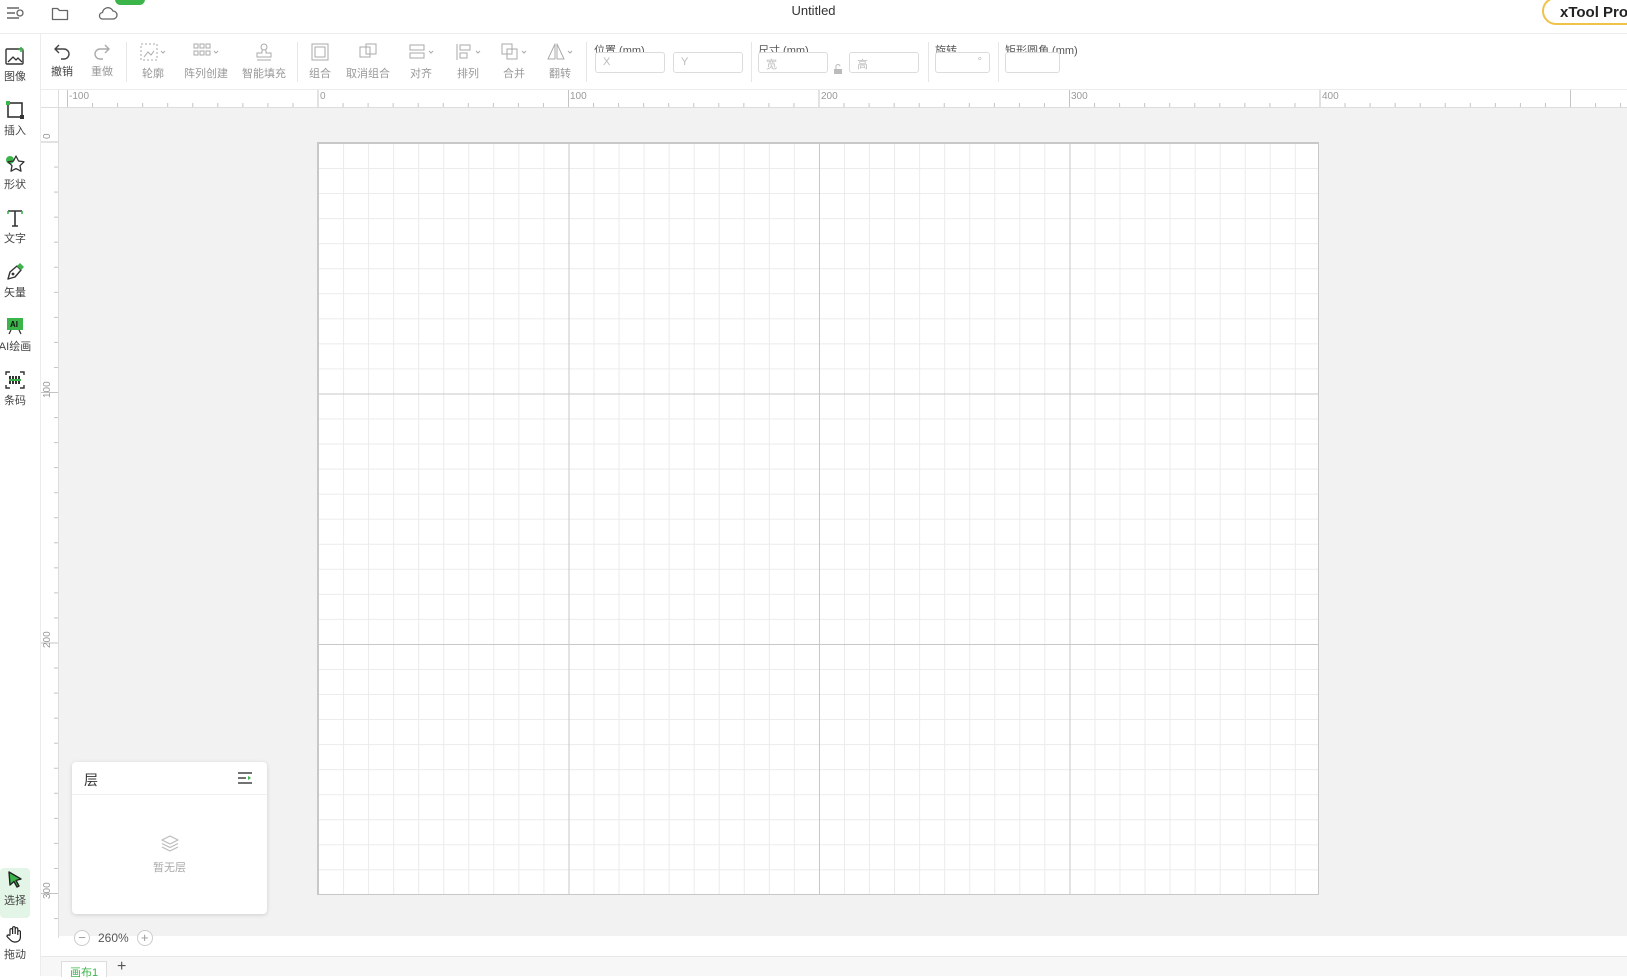  Describe the element at coordinates (107, 13) in the screenshot. I see `cloud-icon` at that location.